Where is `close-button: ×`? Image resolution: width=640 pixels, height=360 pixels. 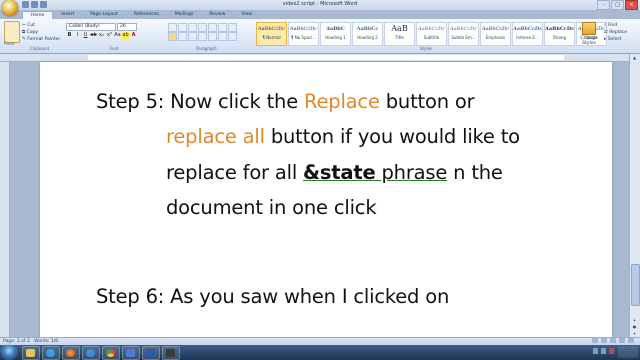
close-button: × is located at coordinates (631, 5).